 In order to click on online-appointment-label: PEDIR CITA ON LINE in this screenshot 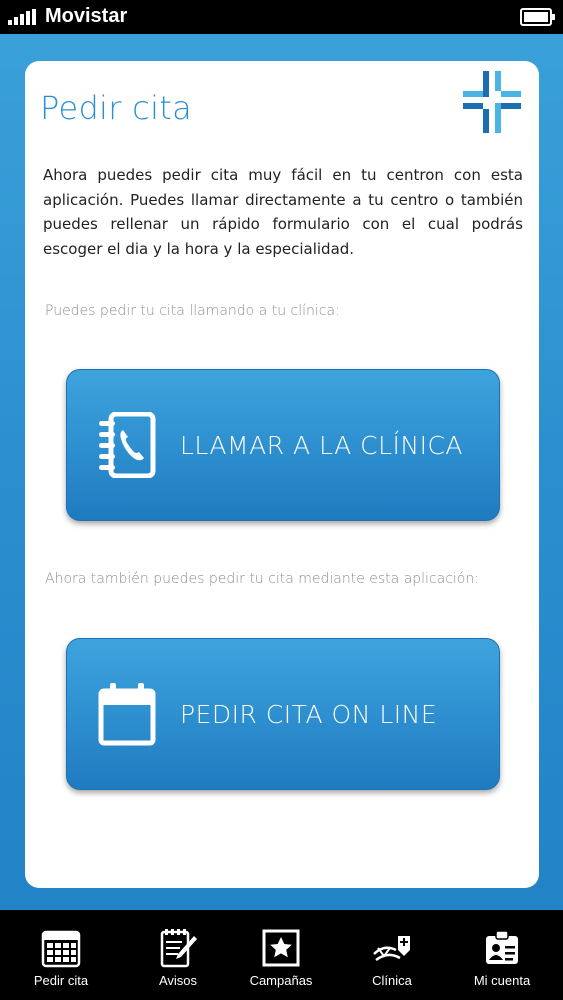, I will do `click(309, 714)`.